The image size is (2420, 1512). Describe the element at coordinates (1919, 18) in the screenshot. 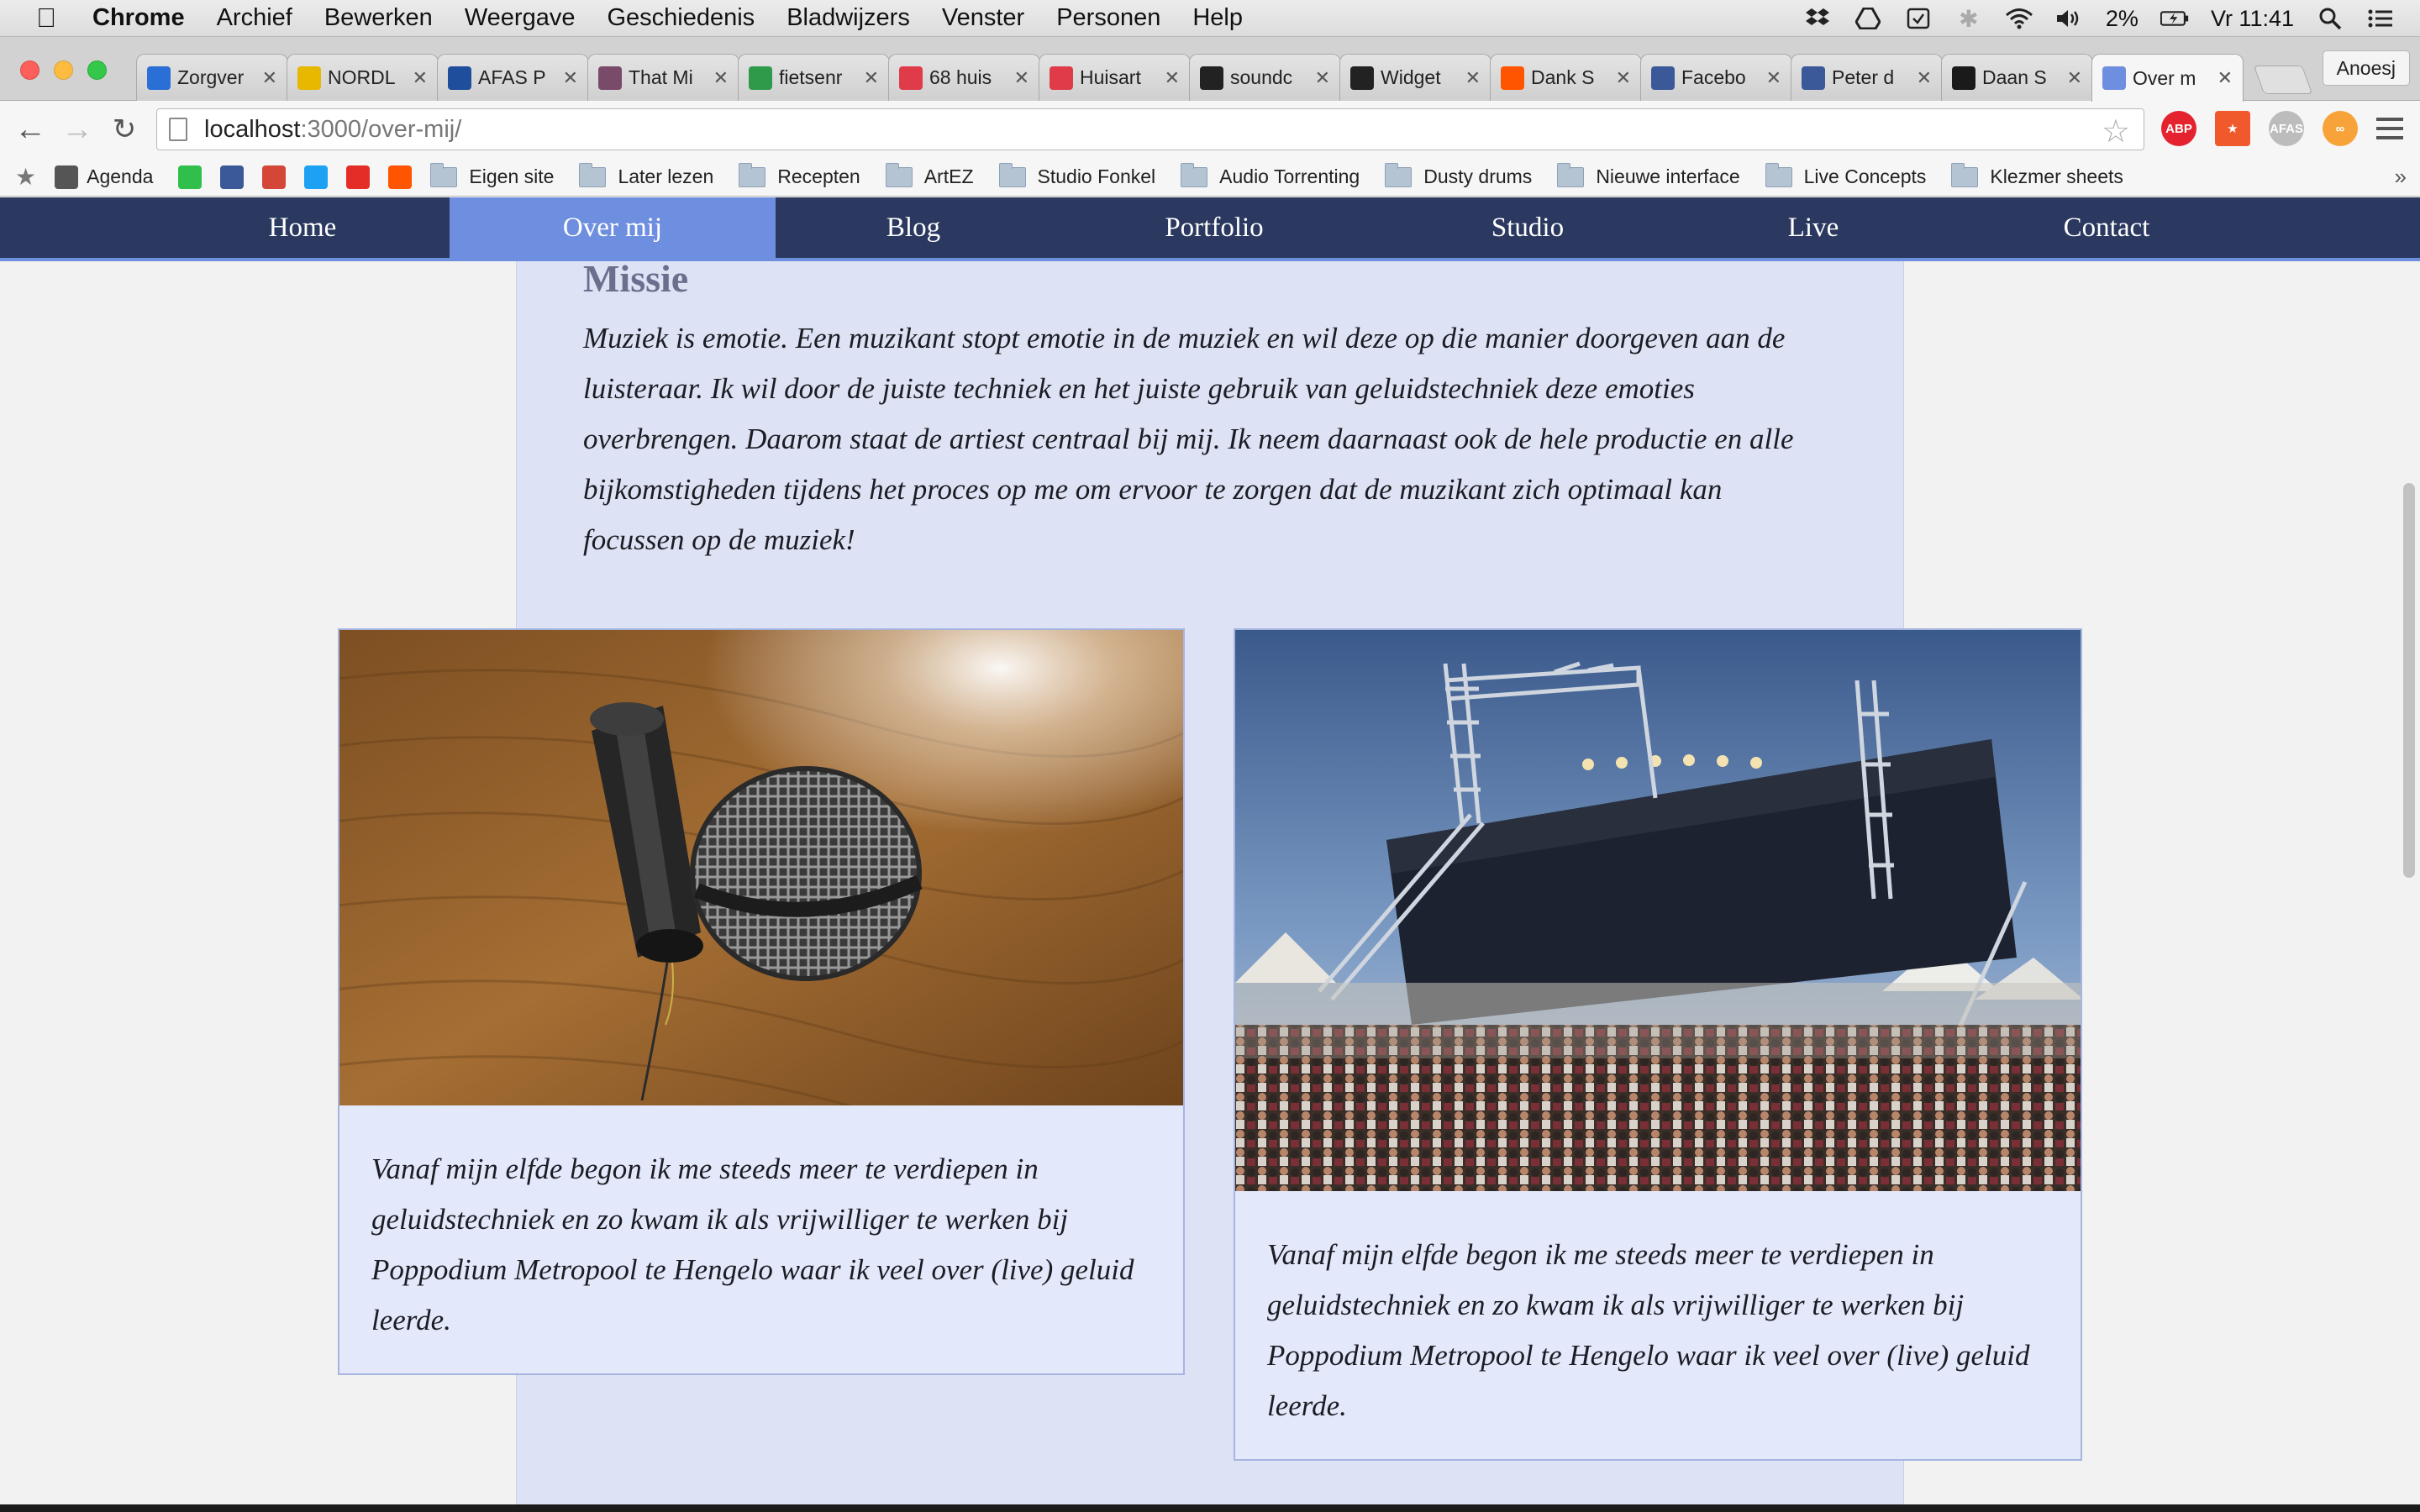

I see `sync-status-icon` at that location.